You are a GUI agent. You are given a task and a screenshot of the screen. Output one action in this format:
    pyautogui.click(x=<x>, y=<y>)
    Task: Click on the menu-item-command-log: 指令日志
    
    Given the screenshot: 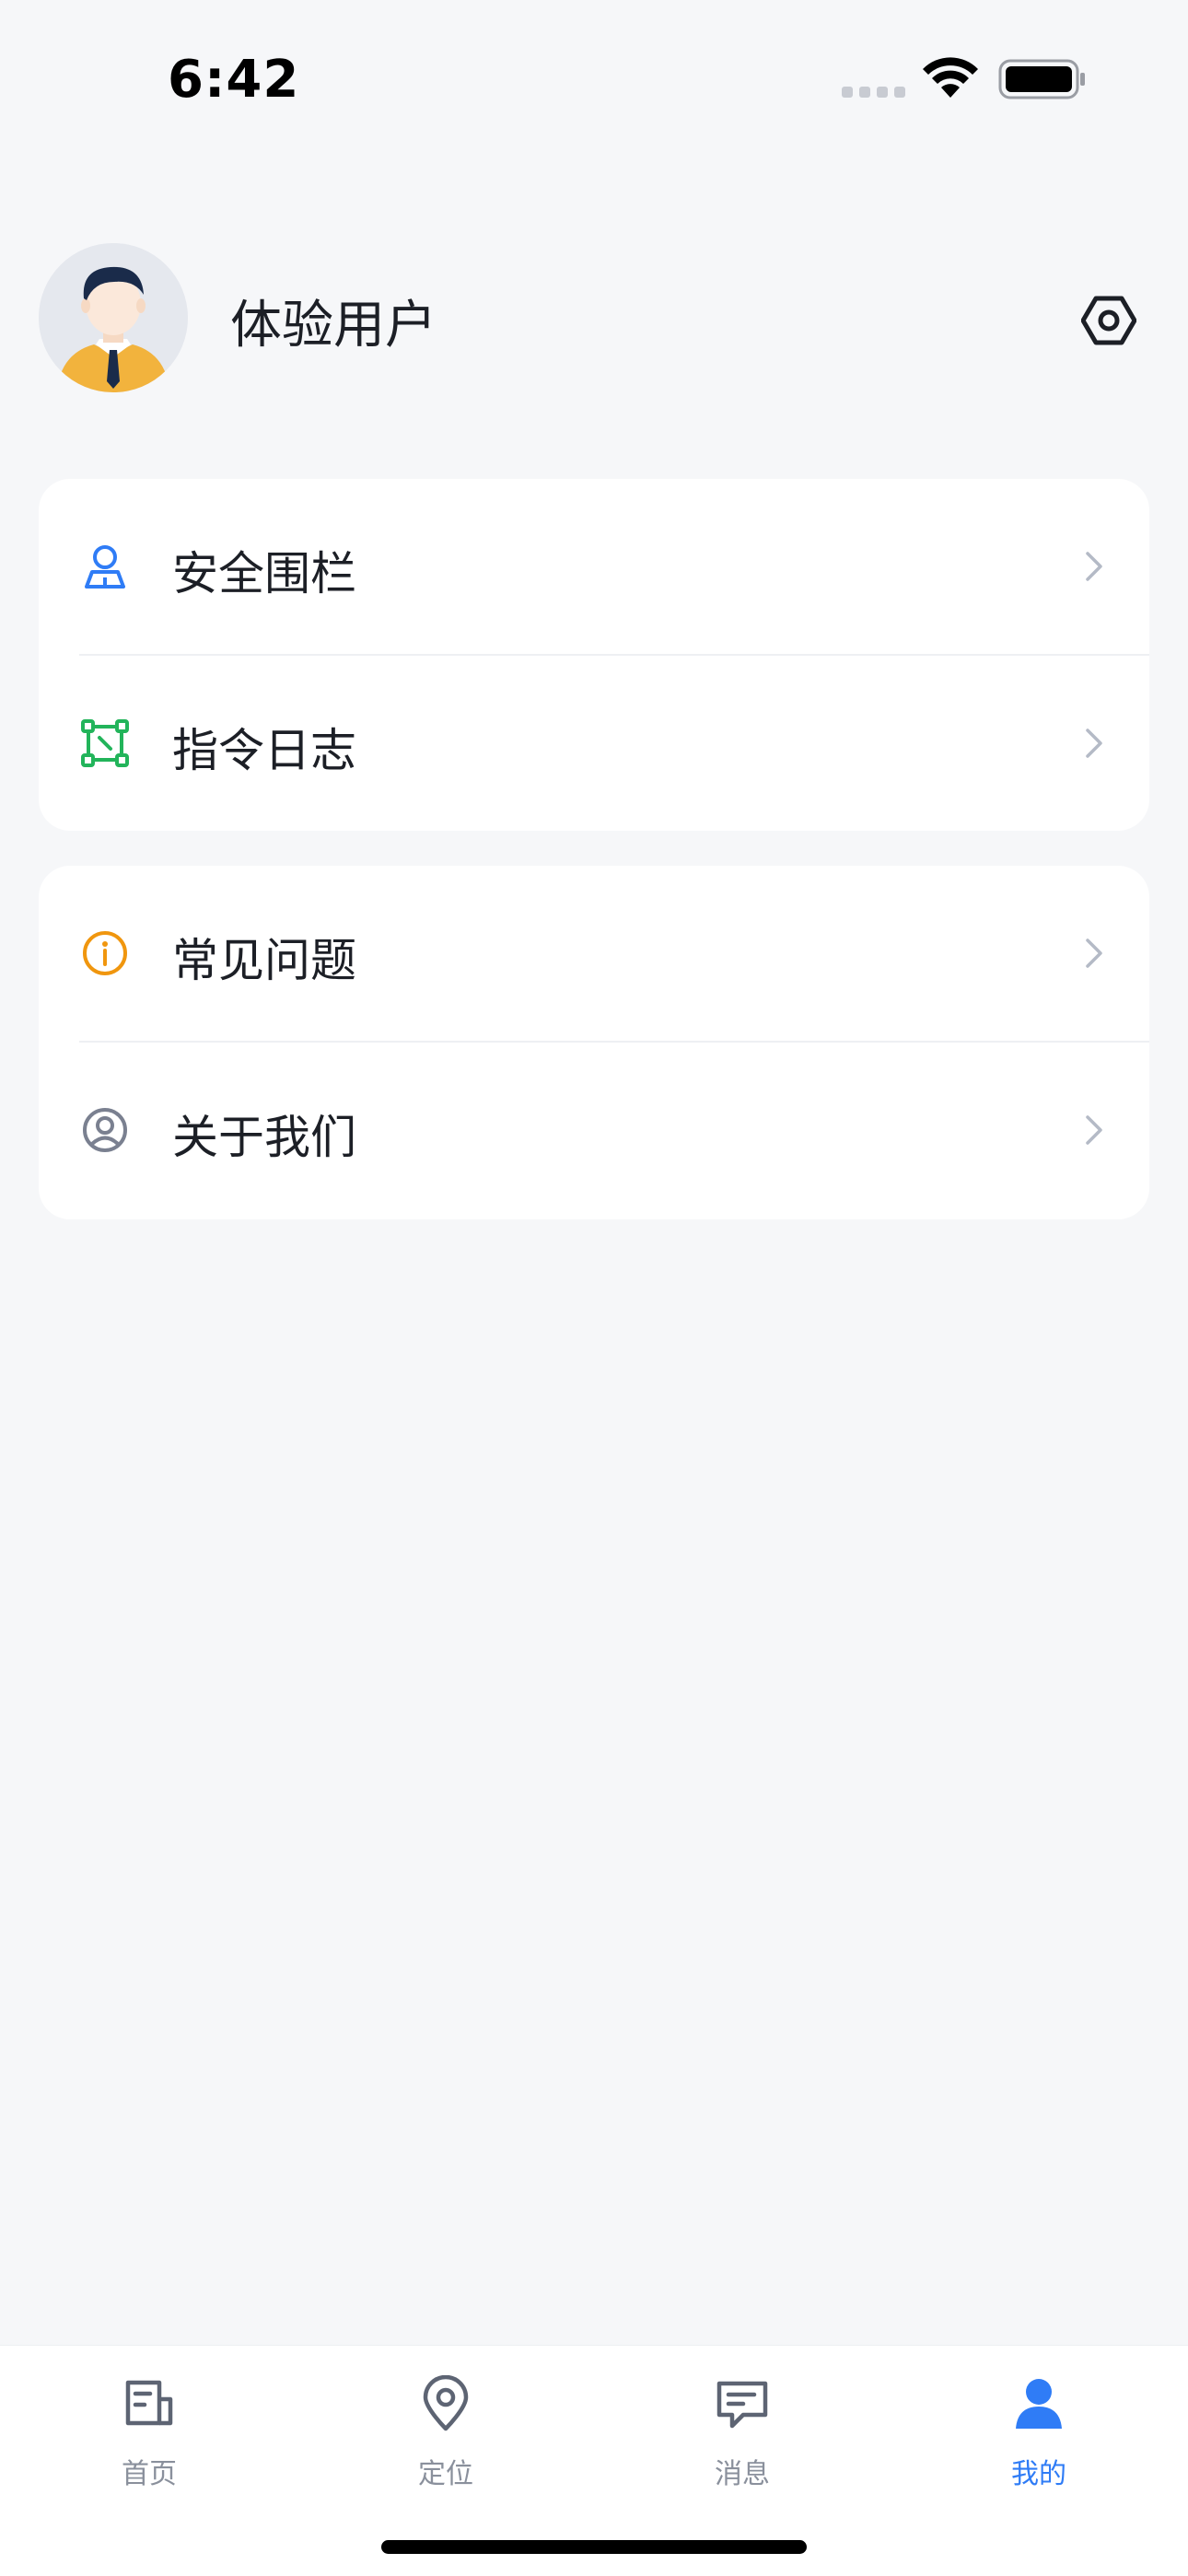 What is the action you would take?
    pyautogui.click(x=594, y=743)
    